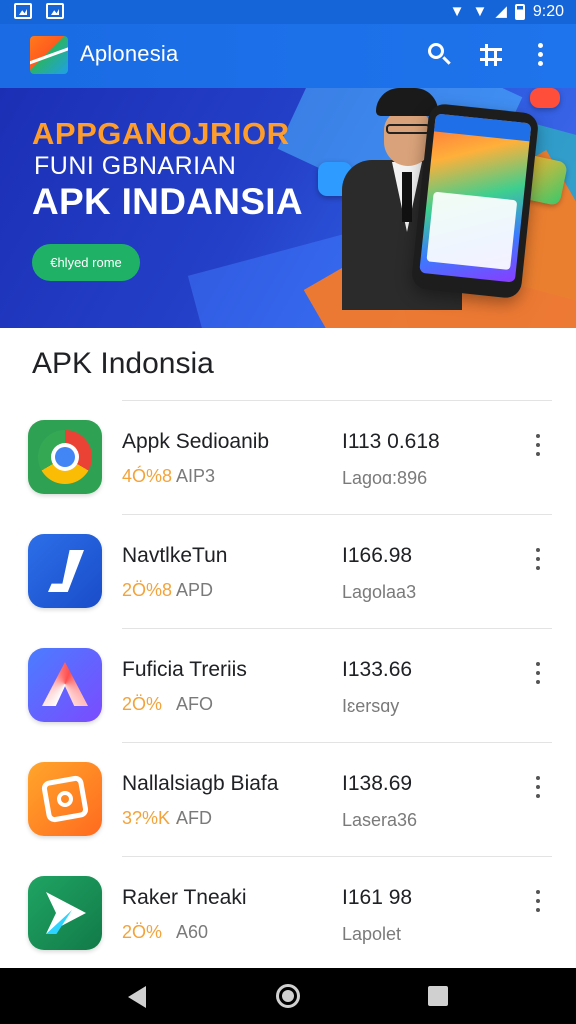  I want to click on phone-screen, so click(475, 198).